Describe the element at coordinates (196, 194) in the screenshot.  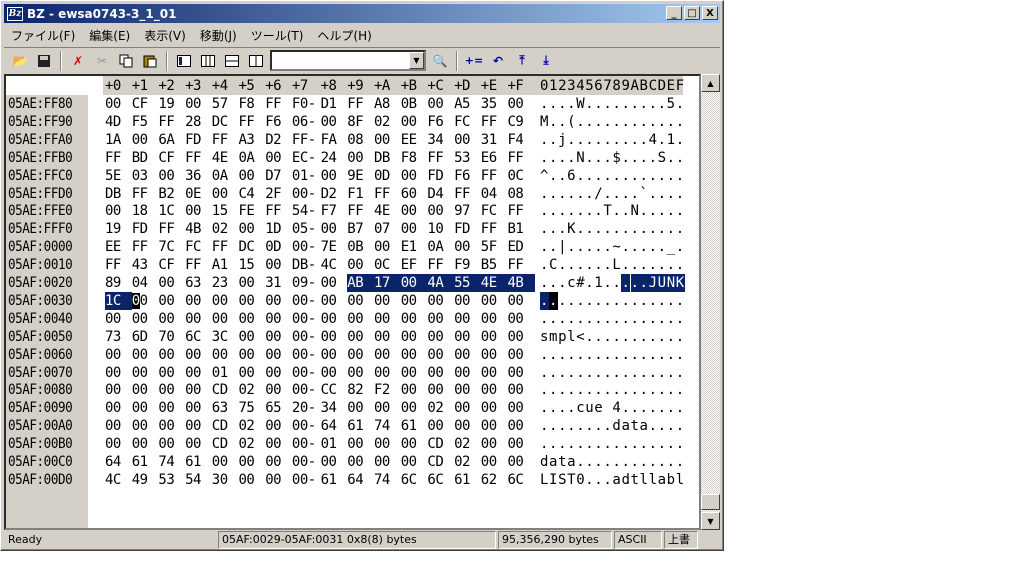
I see `hex-byte: 0E` at that location.